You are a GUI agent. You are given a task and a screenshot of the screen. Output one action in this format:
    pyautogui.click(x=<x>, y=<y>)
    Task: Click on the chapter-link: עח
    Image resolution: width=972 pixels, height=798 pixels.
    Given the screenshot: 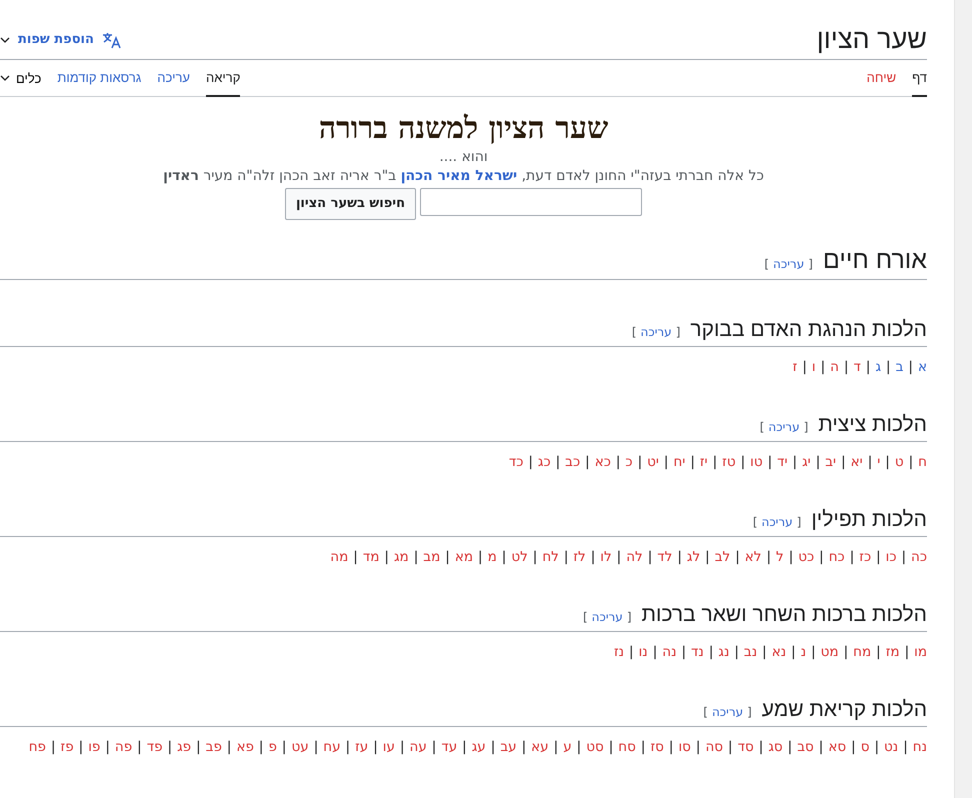 What is the action you would take?
    pyautogui.click(x=332, y=746)
    